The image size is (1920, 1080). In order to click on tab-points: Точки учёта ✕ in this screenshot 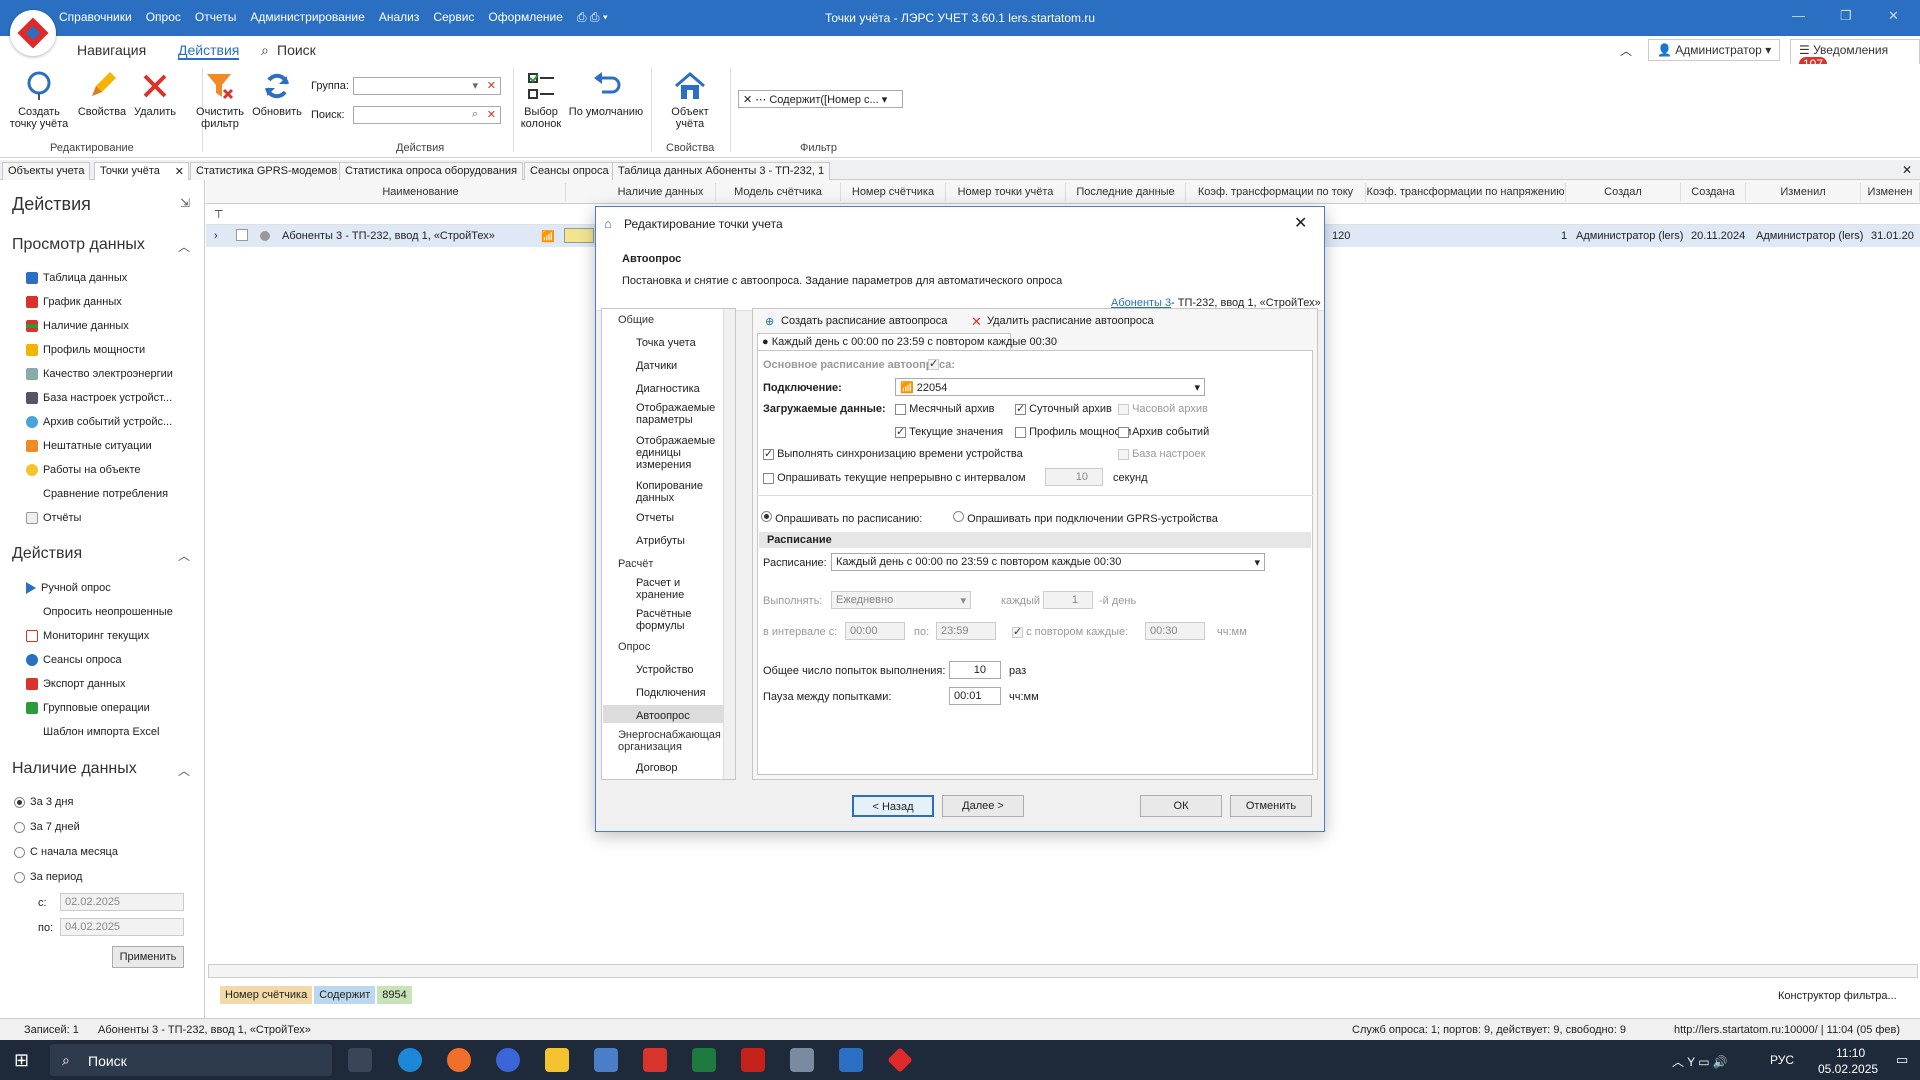, I will do `click(141, 171)`.